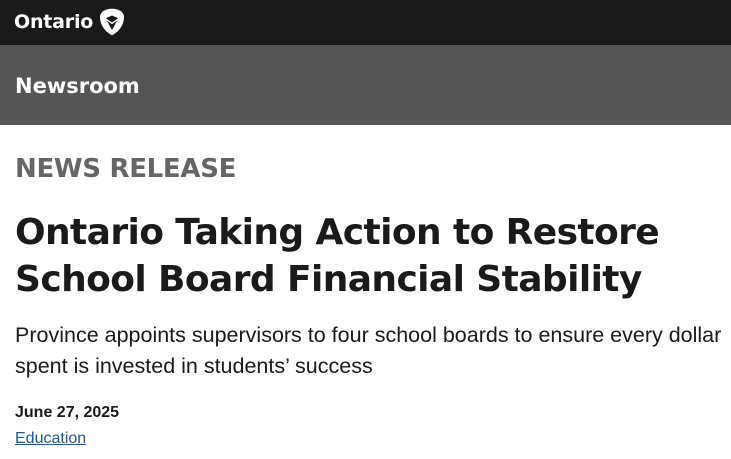 The width and height of the screenshot is (731, 459). I want to click on news-release-label: NEWS RELEASE, so click(126, 169).